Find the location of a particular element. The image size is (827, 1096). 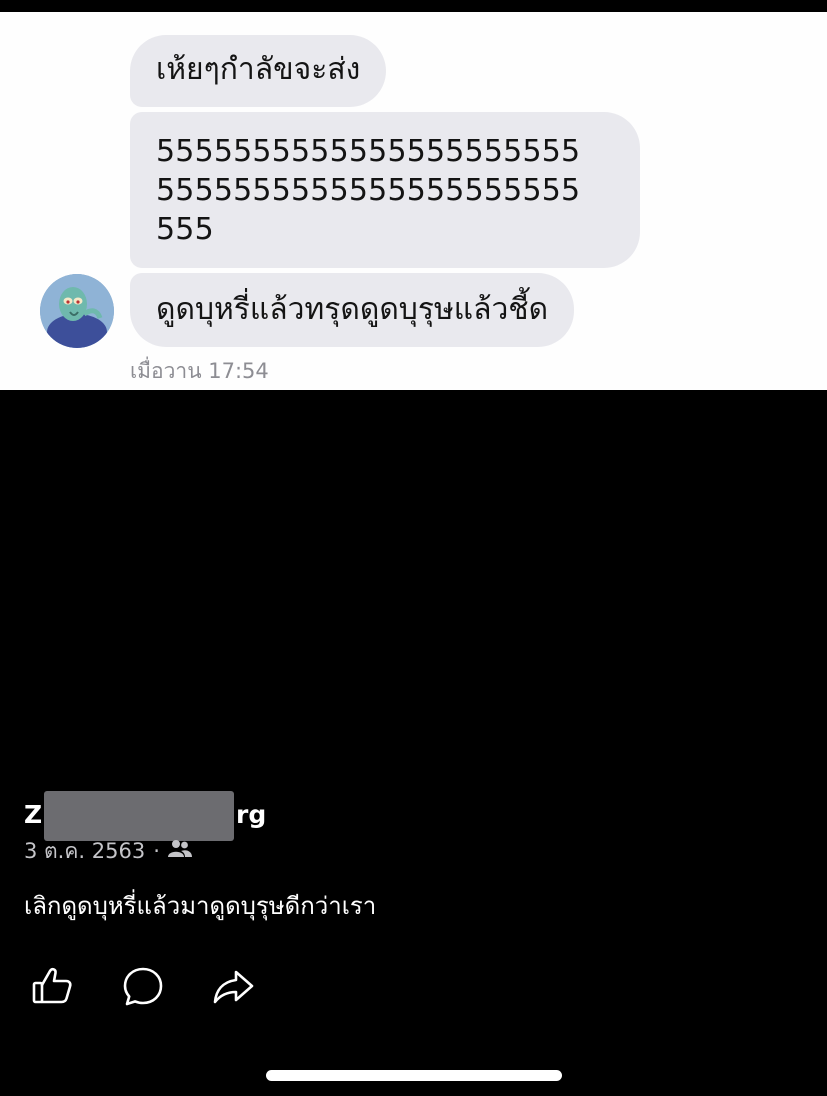

message-text: ดูดบุหรี่แล้วทรุดดูดบุรุษแล้วชี้ด is located at coordinates (352, 309).